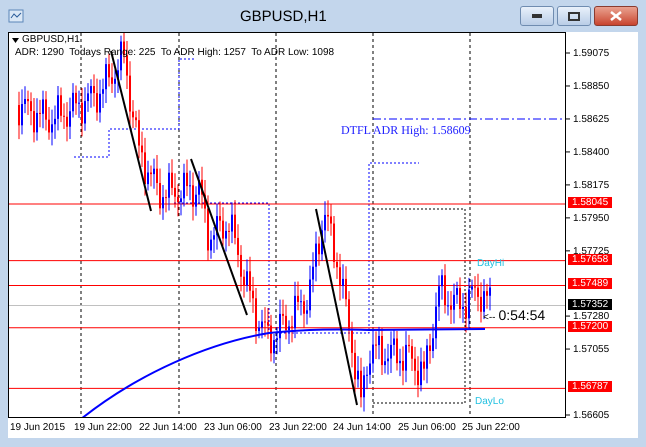  I want to click on countdown-arrow: <--, so click(489, 318).